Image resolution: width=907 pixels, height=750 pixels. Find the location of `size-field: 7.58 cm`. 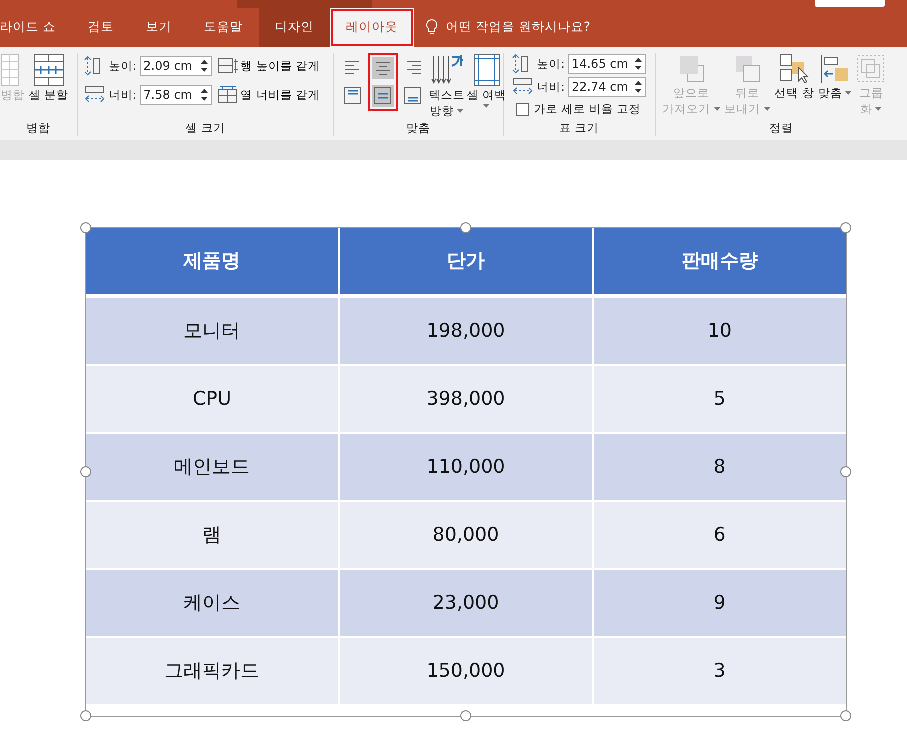

size-field: 7.58 cm is located at coordinates (176, 95).